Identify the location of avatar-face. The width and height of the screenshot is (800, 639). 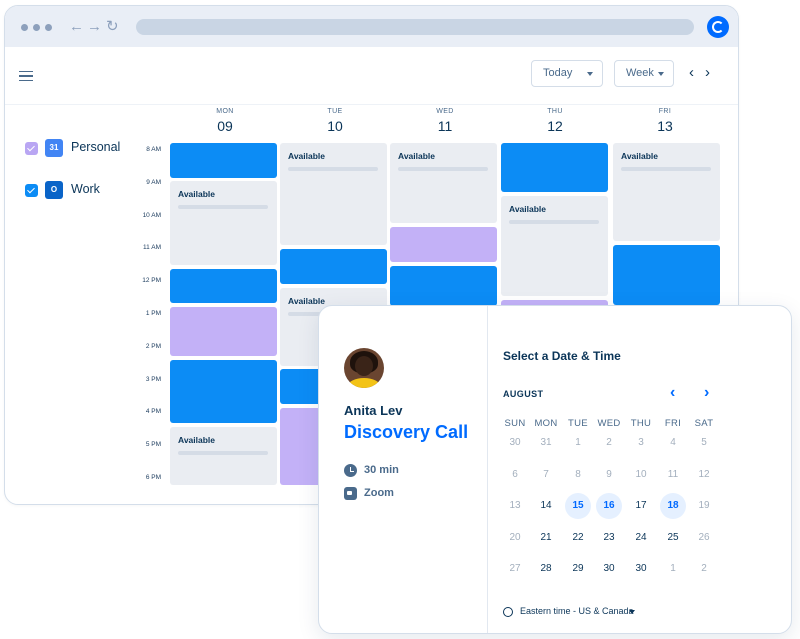
(364, 366).